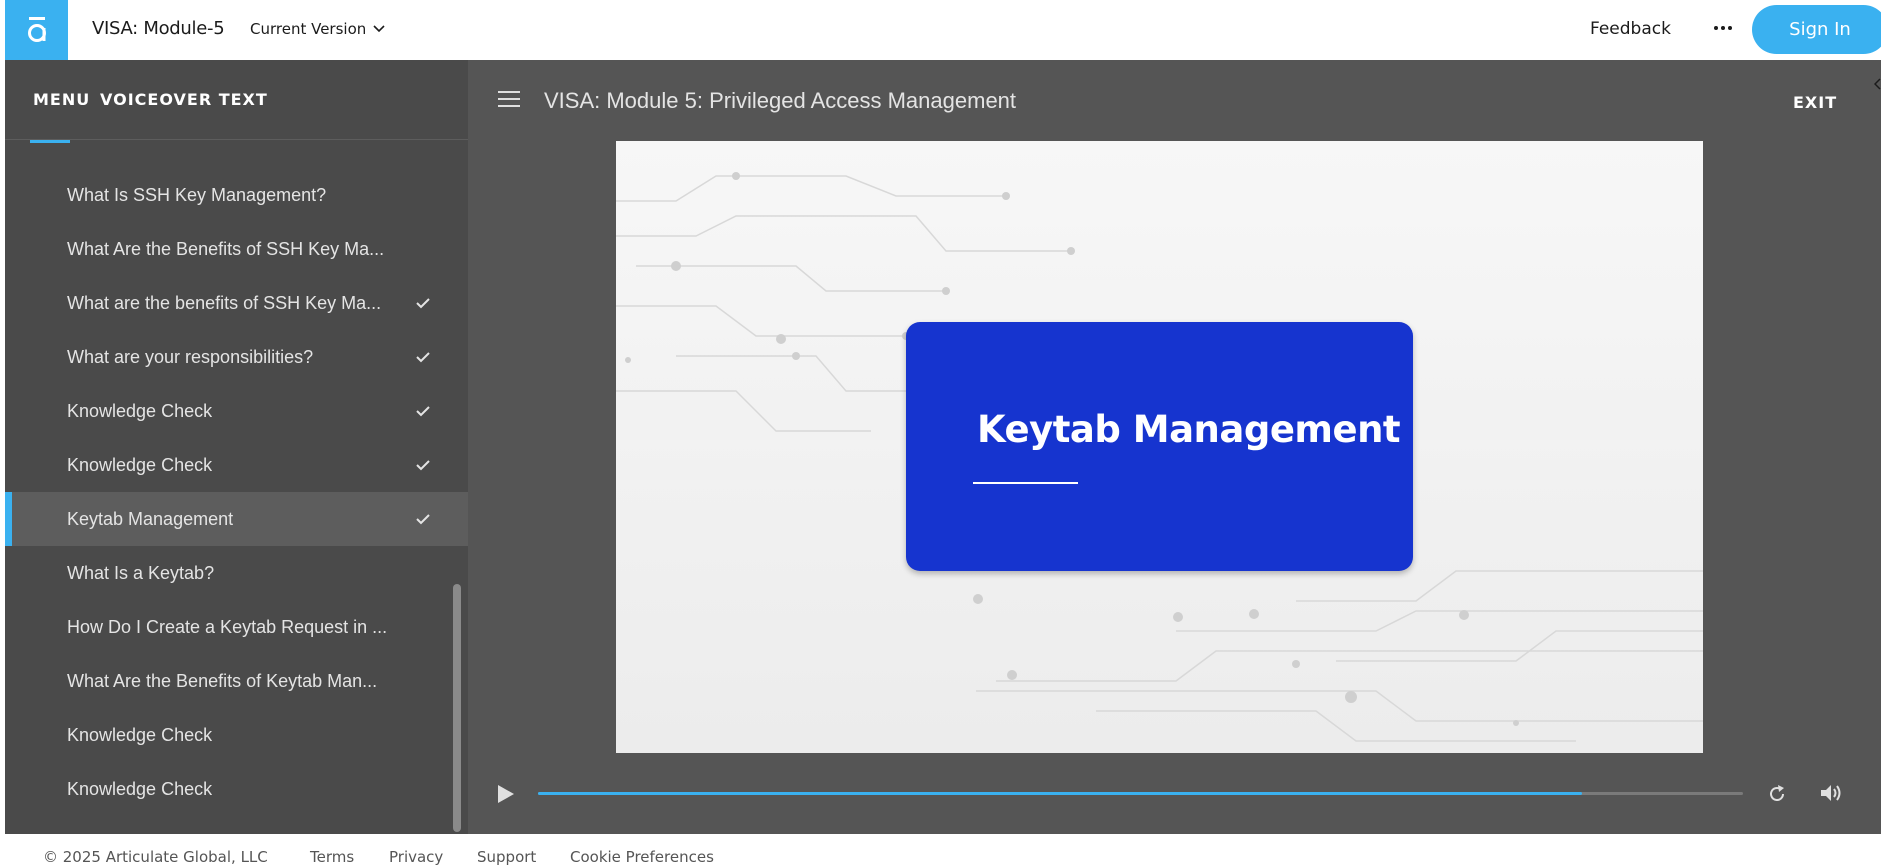  I want to click on lesson-item-label: Keytab Management, so click(150, 518).